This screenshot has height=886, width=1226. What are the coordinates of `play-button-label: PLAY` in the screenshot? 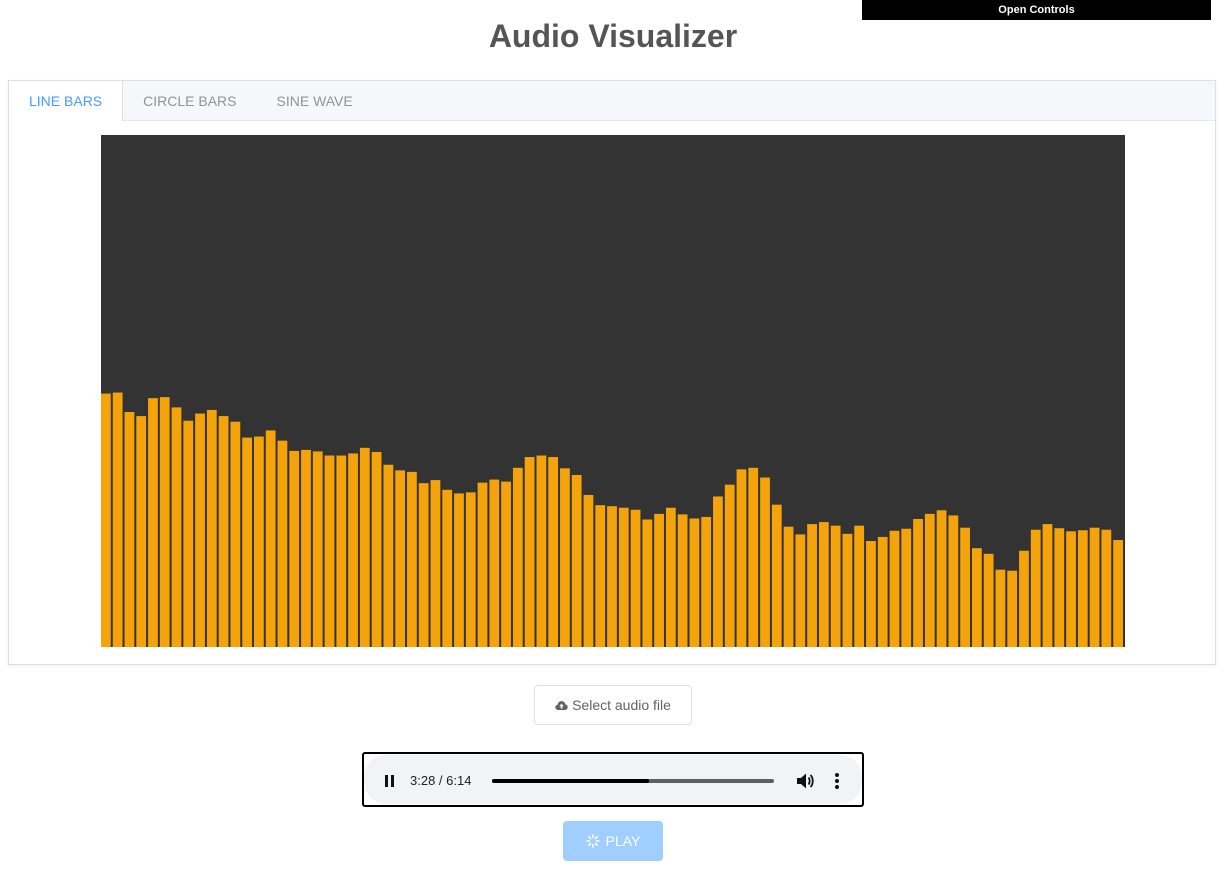 It's located at (623, 841).